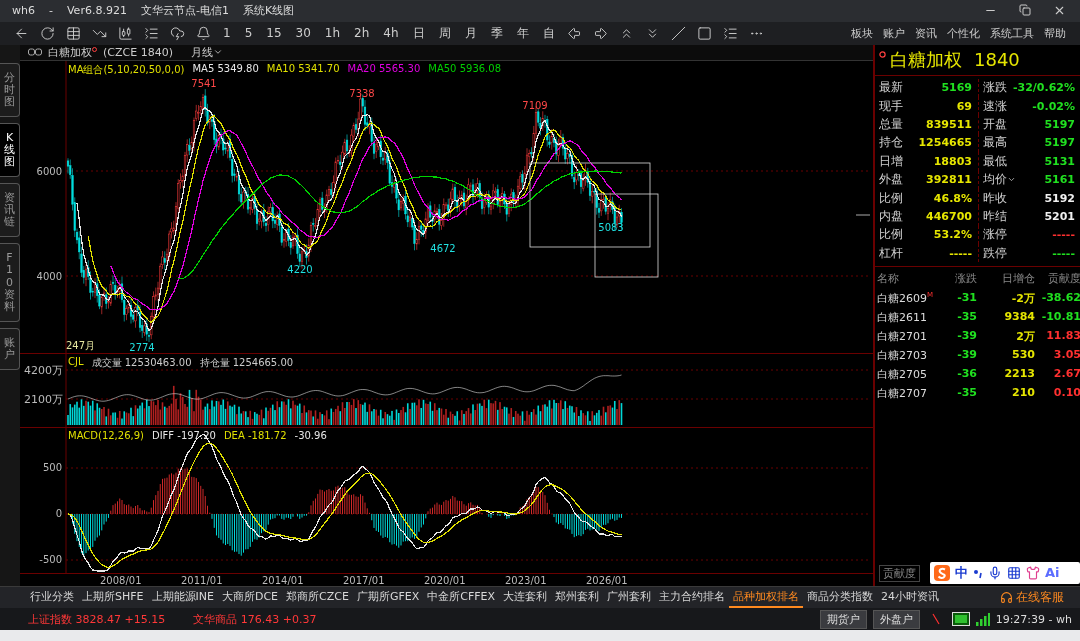 Image resolution: width=1080 pixels, height=641 pixels. I want to click on table-cell-text: 11.83, so click(1062, 337).